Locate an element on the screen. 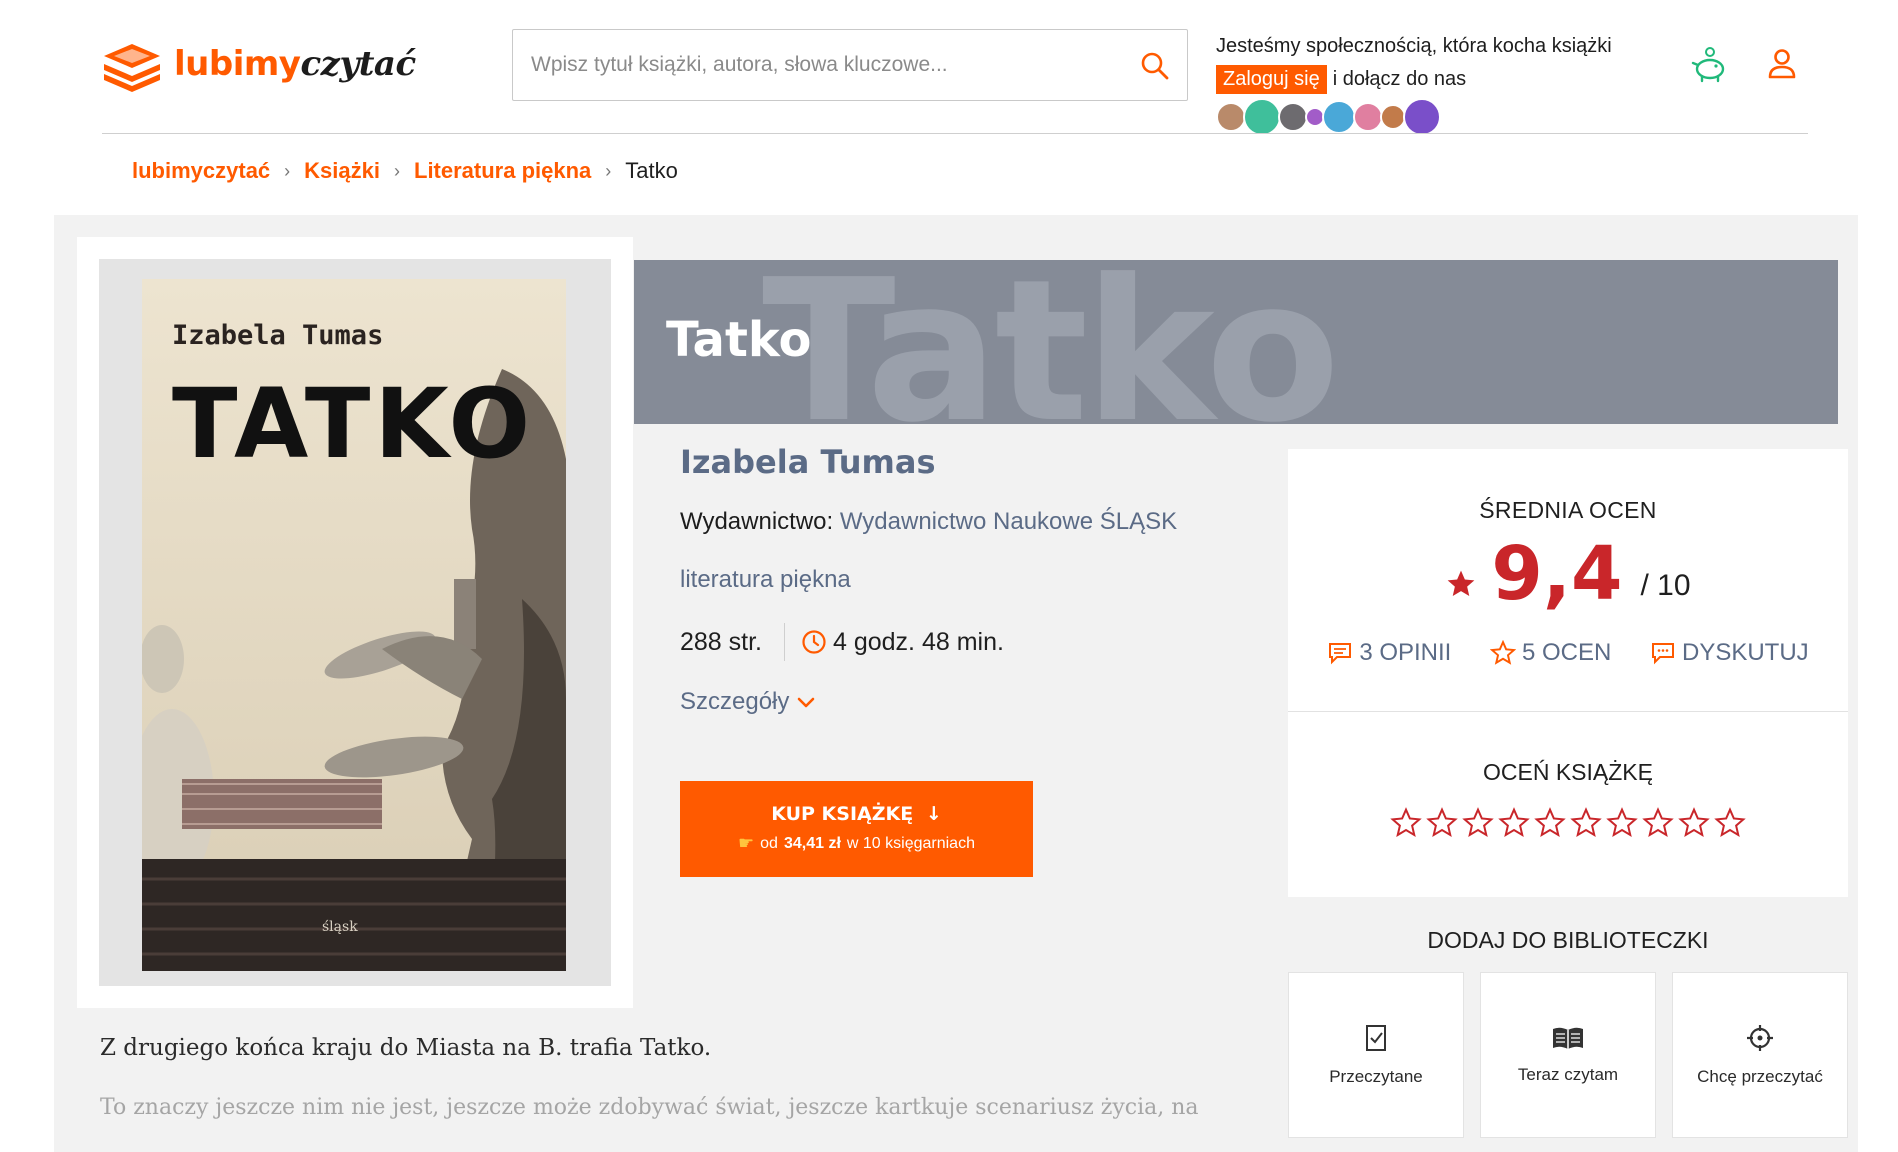 This screenshot has height=1152, width=1898. buy-label: KUP KSIĄŻKĘ is located at coordinates (842, 814).